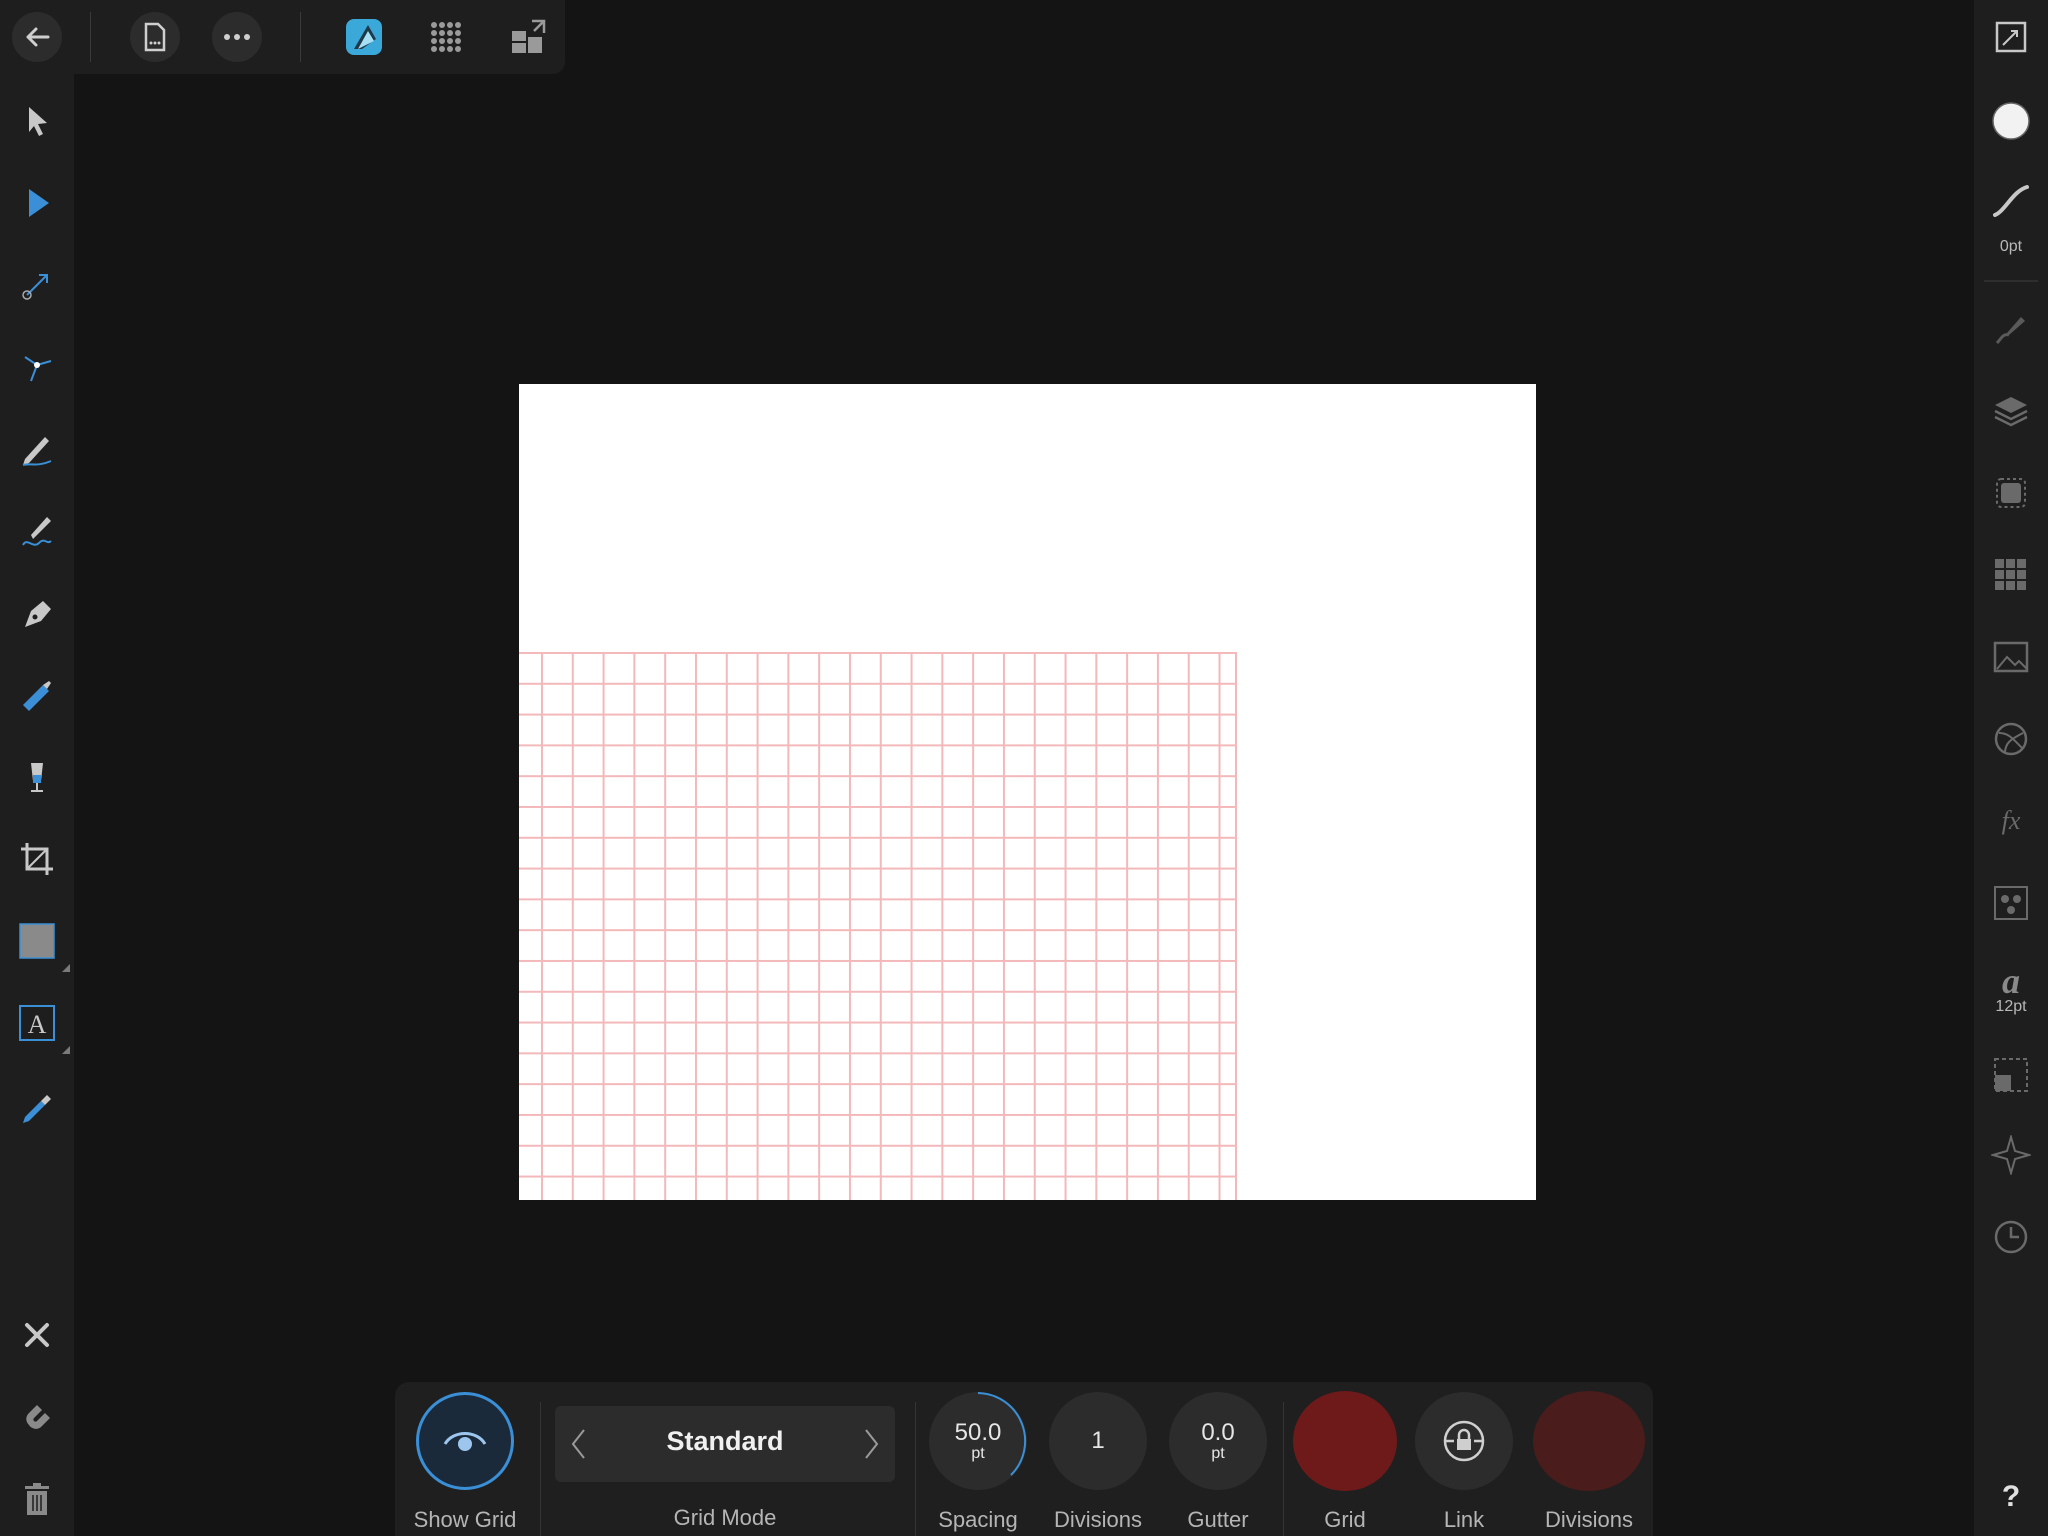 This screenshot has height=1536, width=2048. I want to click on gutter-unit: pt, so click(1218, 1453).